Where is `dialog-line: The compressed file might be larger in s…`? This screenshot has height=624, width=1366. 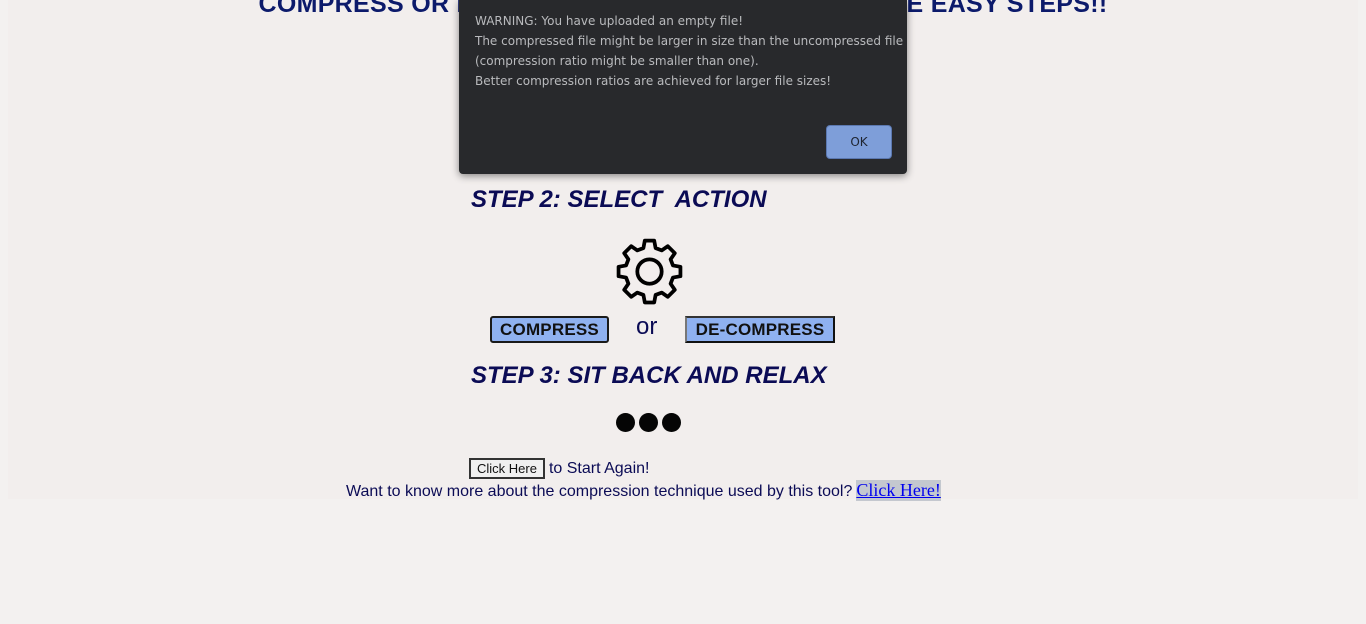
dialog-line: The compressed file might be larger in s… is located at coordinates (689, 41).